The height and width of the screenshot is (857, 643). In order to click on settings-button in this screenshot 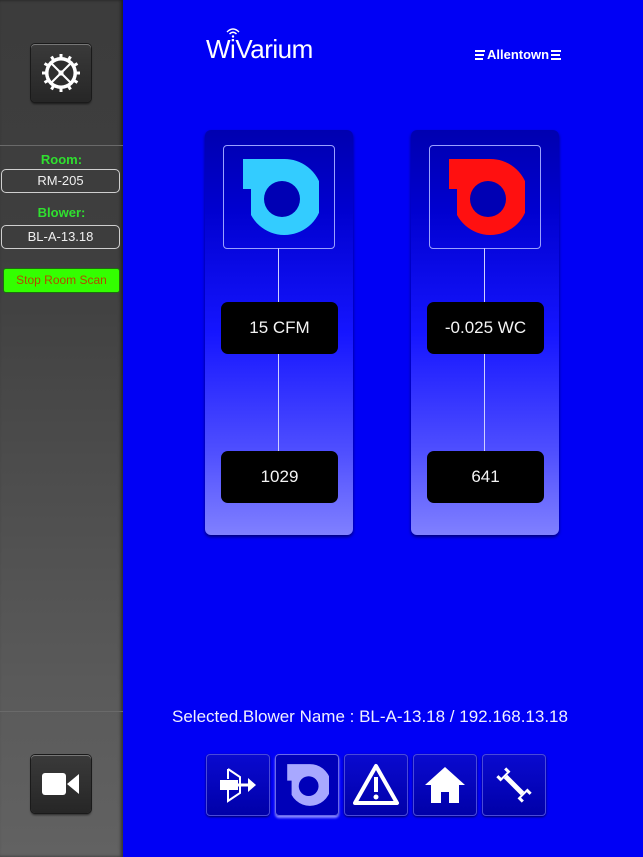, I will do `click(61, 73)`.